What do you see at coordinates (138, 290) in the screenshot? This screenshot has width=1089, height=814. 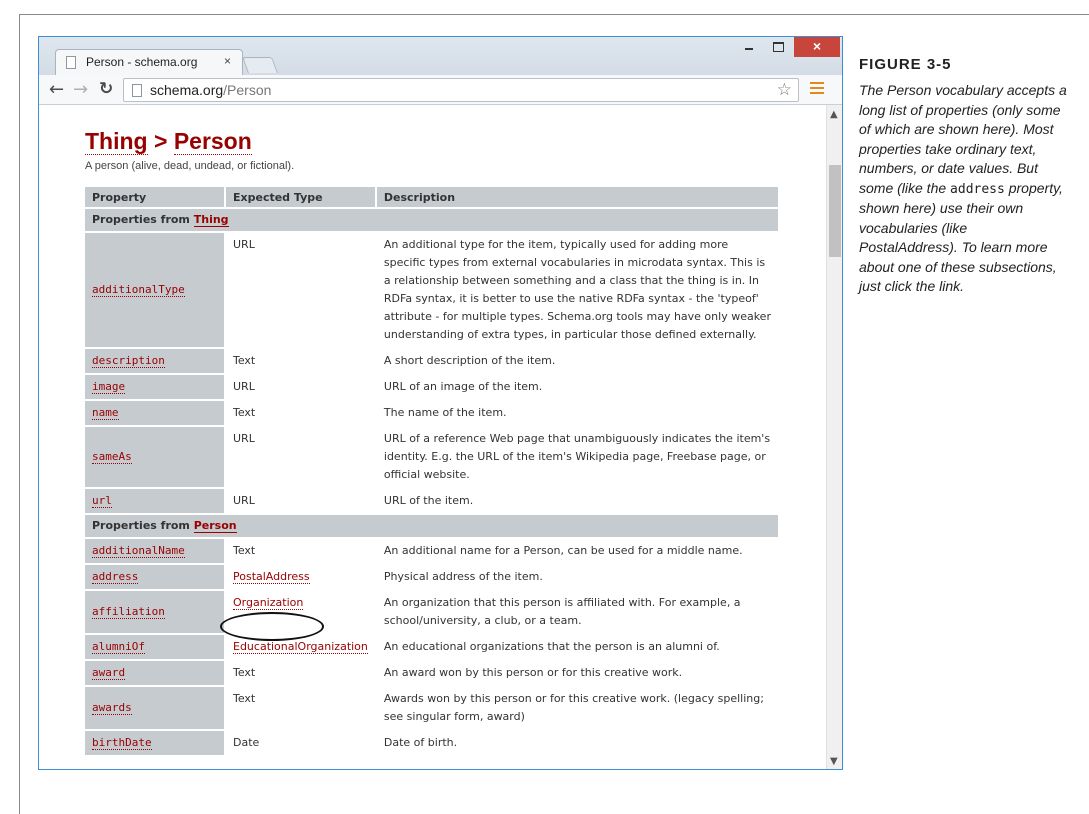 I see `property-link: additionalType` at bounding box center [138, 290].